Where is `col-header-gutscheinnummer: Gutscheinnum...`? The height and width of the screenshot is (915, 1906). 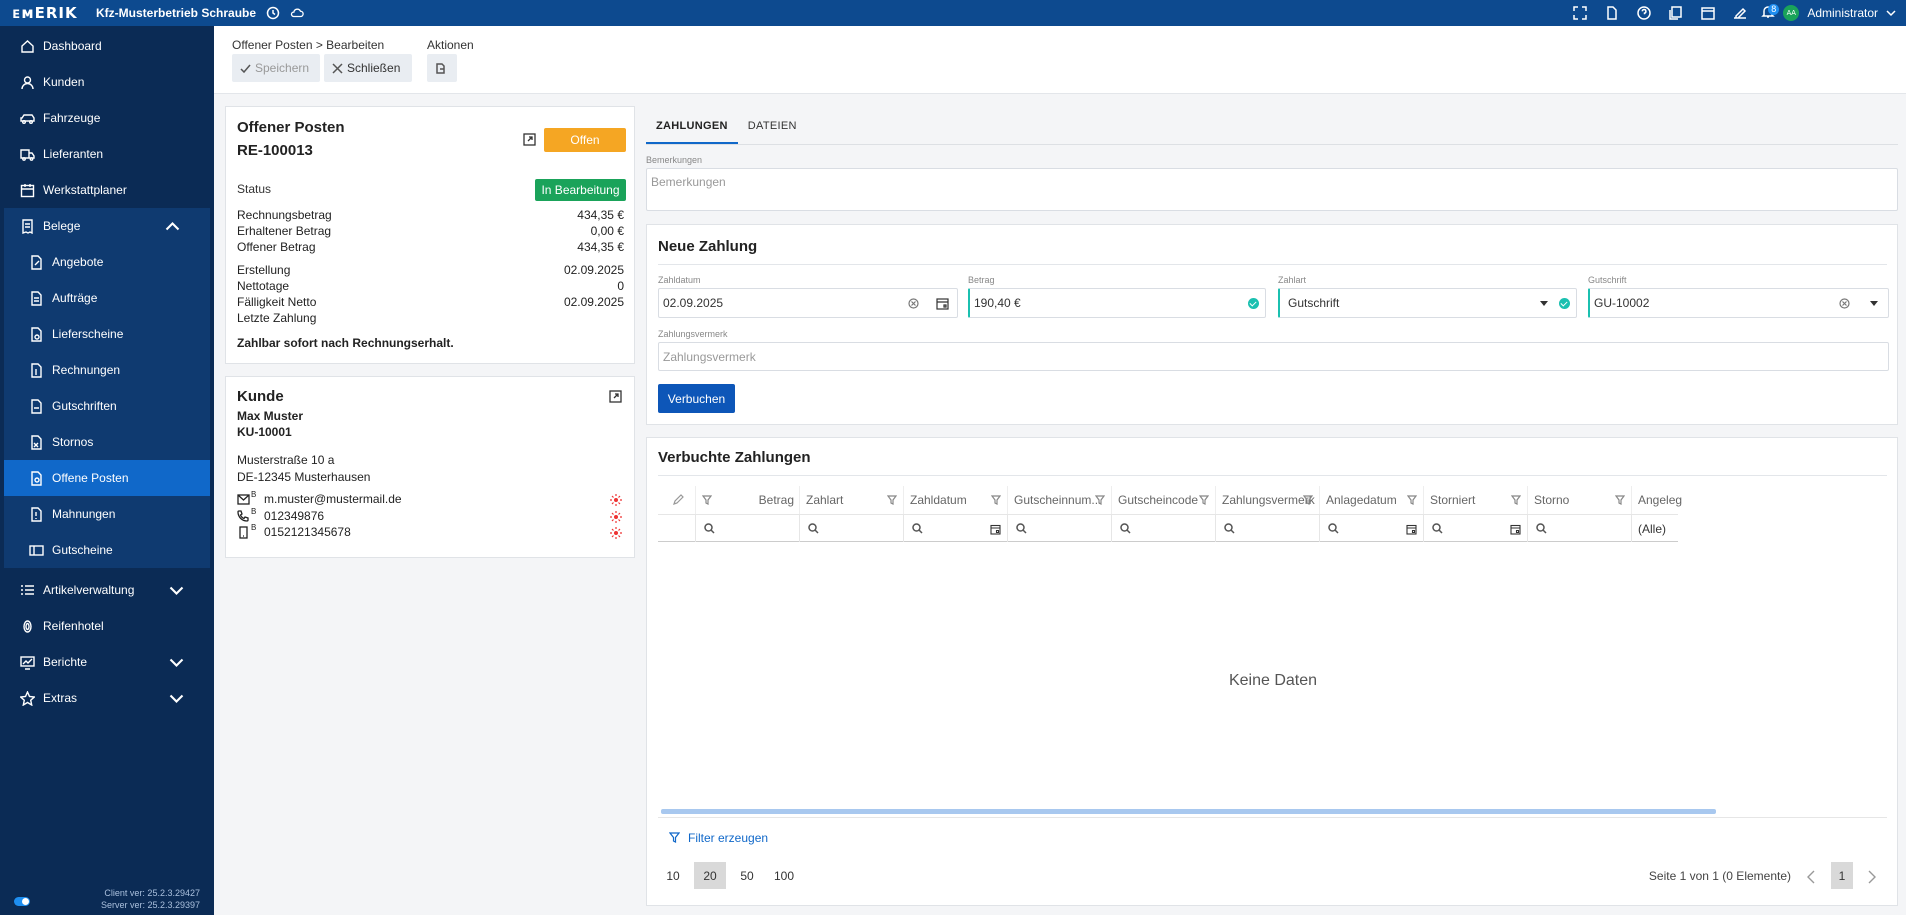 col-header-gutscheinnummer: Gutscheinnum... is located at coordinates (1059, 500).